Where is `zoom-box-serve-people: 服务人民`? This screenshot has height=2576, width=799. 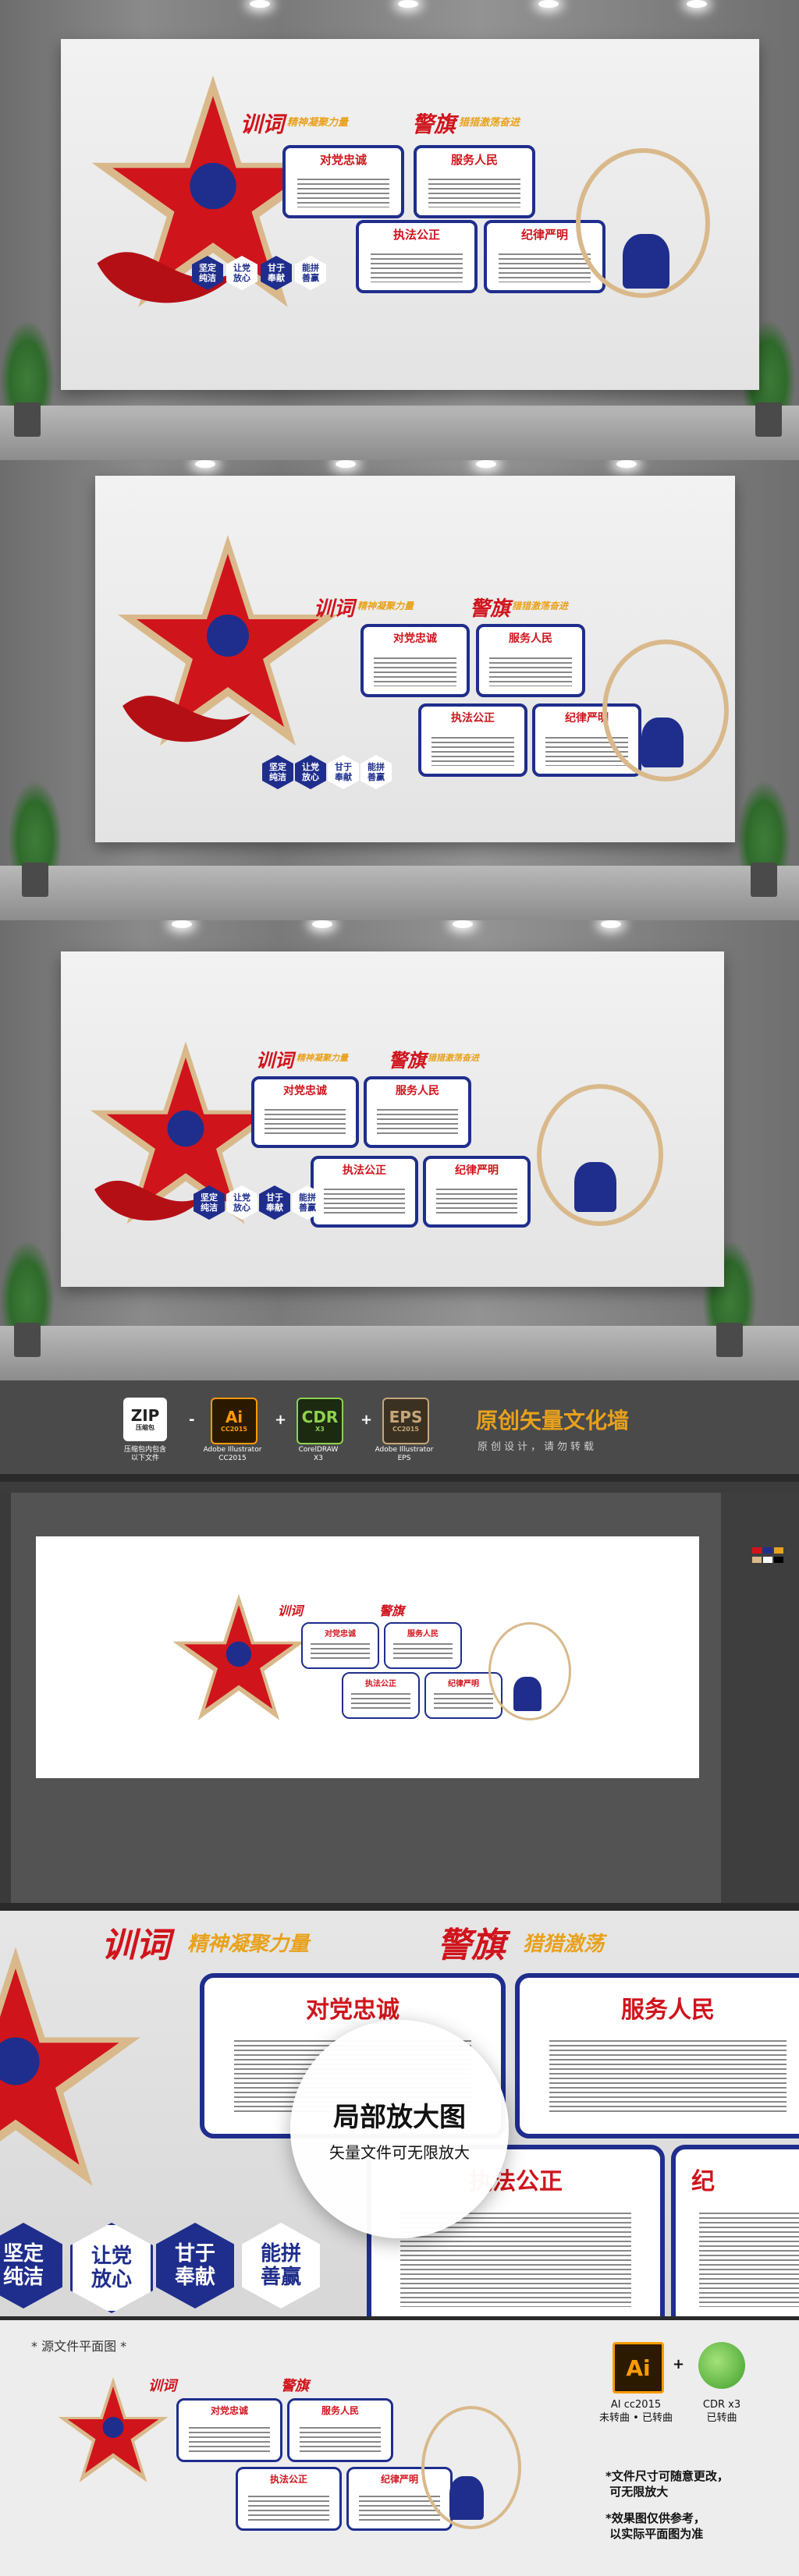 zoom-box-serve-people: 服务人民 is located at coordinates (657, 2055).